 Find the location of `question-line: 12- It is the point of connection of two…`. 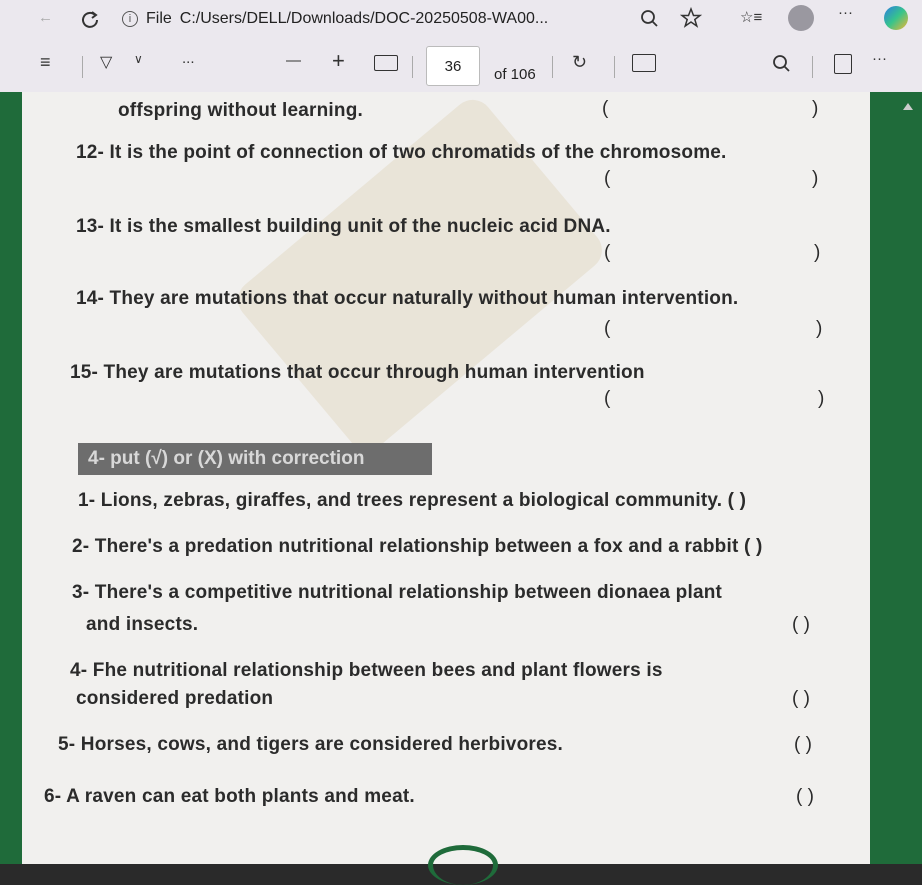

question-line: 12- It is the point of connection of two… is located at coordinates (401, 152).